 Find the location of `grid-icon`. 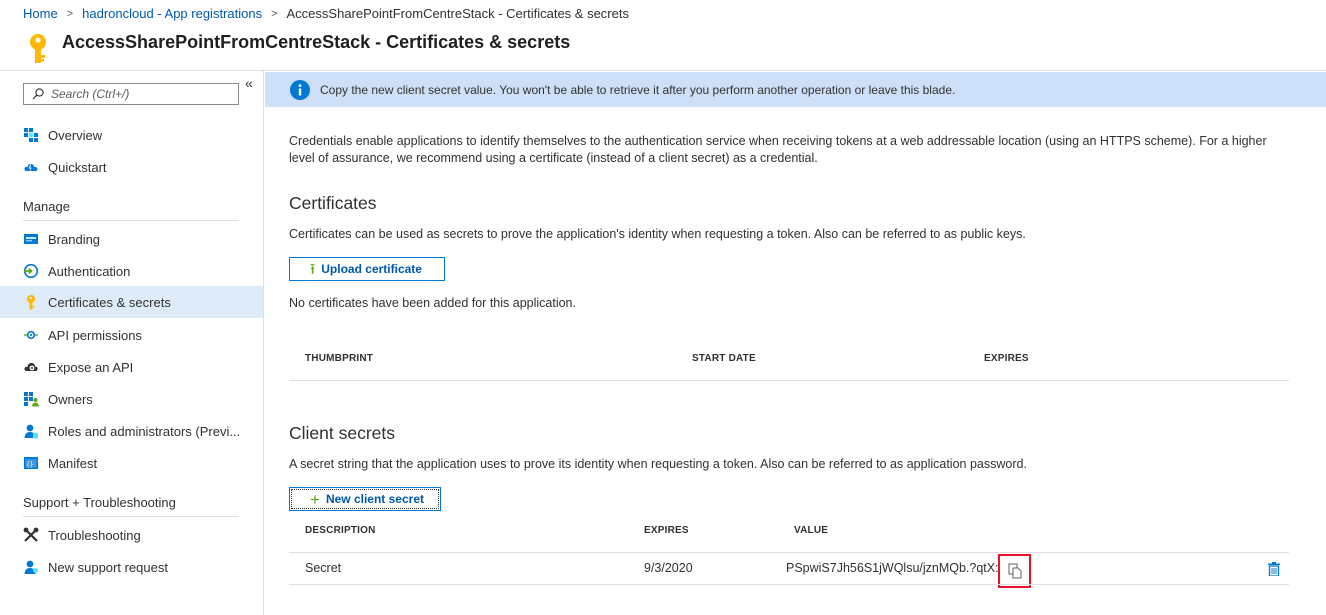

grid-icon is located at coordinates (31, 135).